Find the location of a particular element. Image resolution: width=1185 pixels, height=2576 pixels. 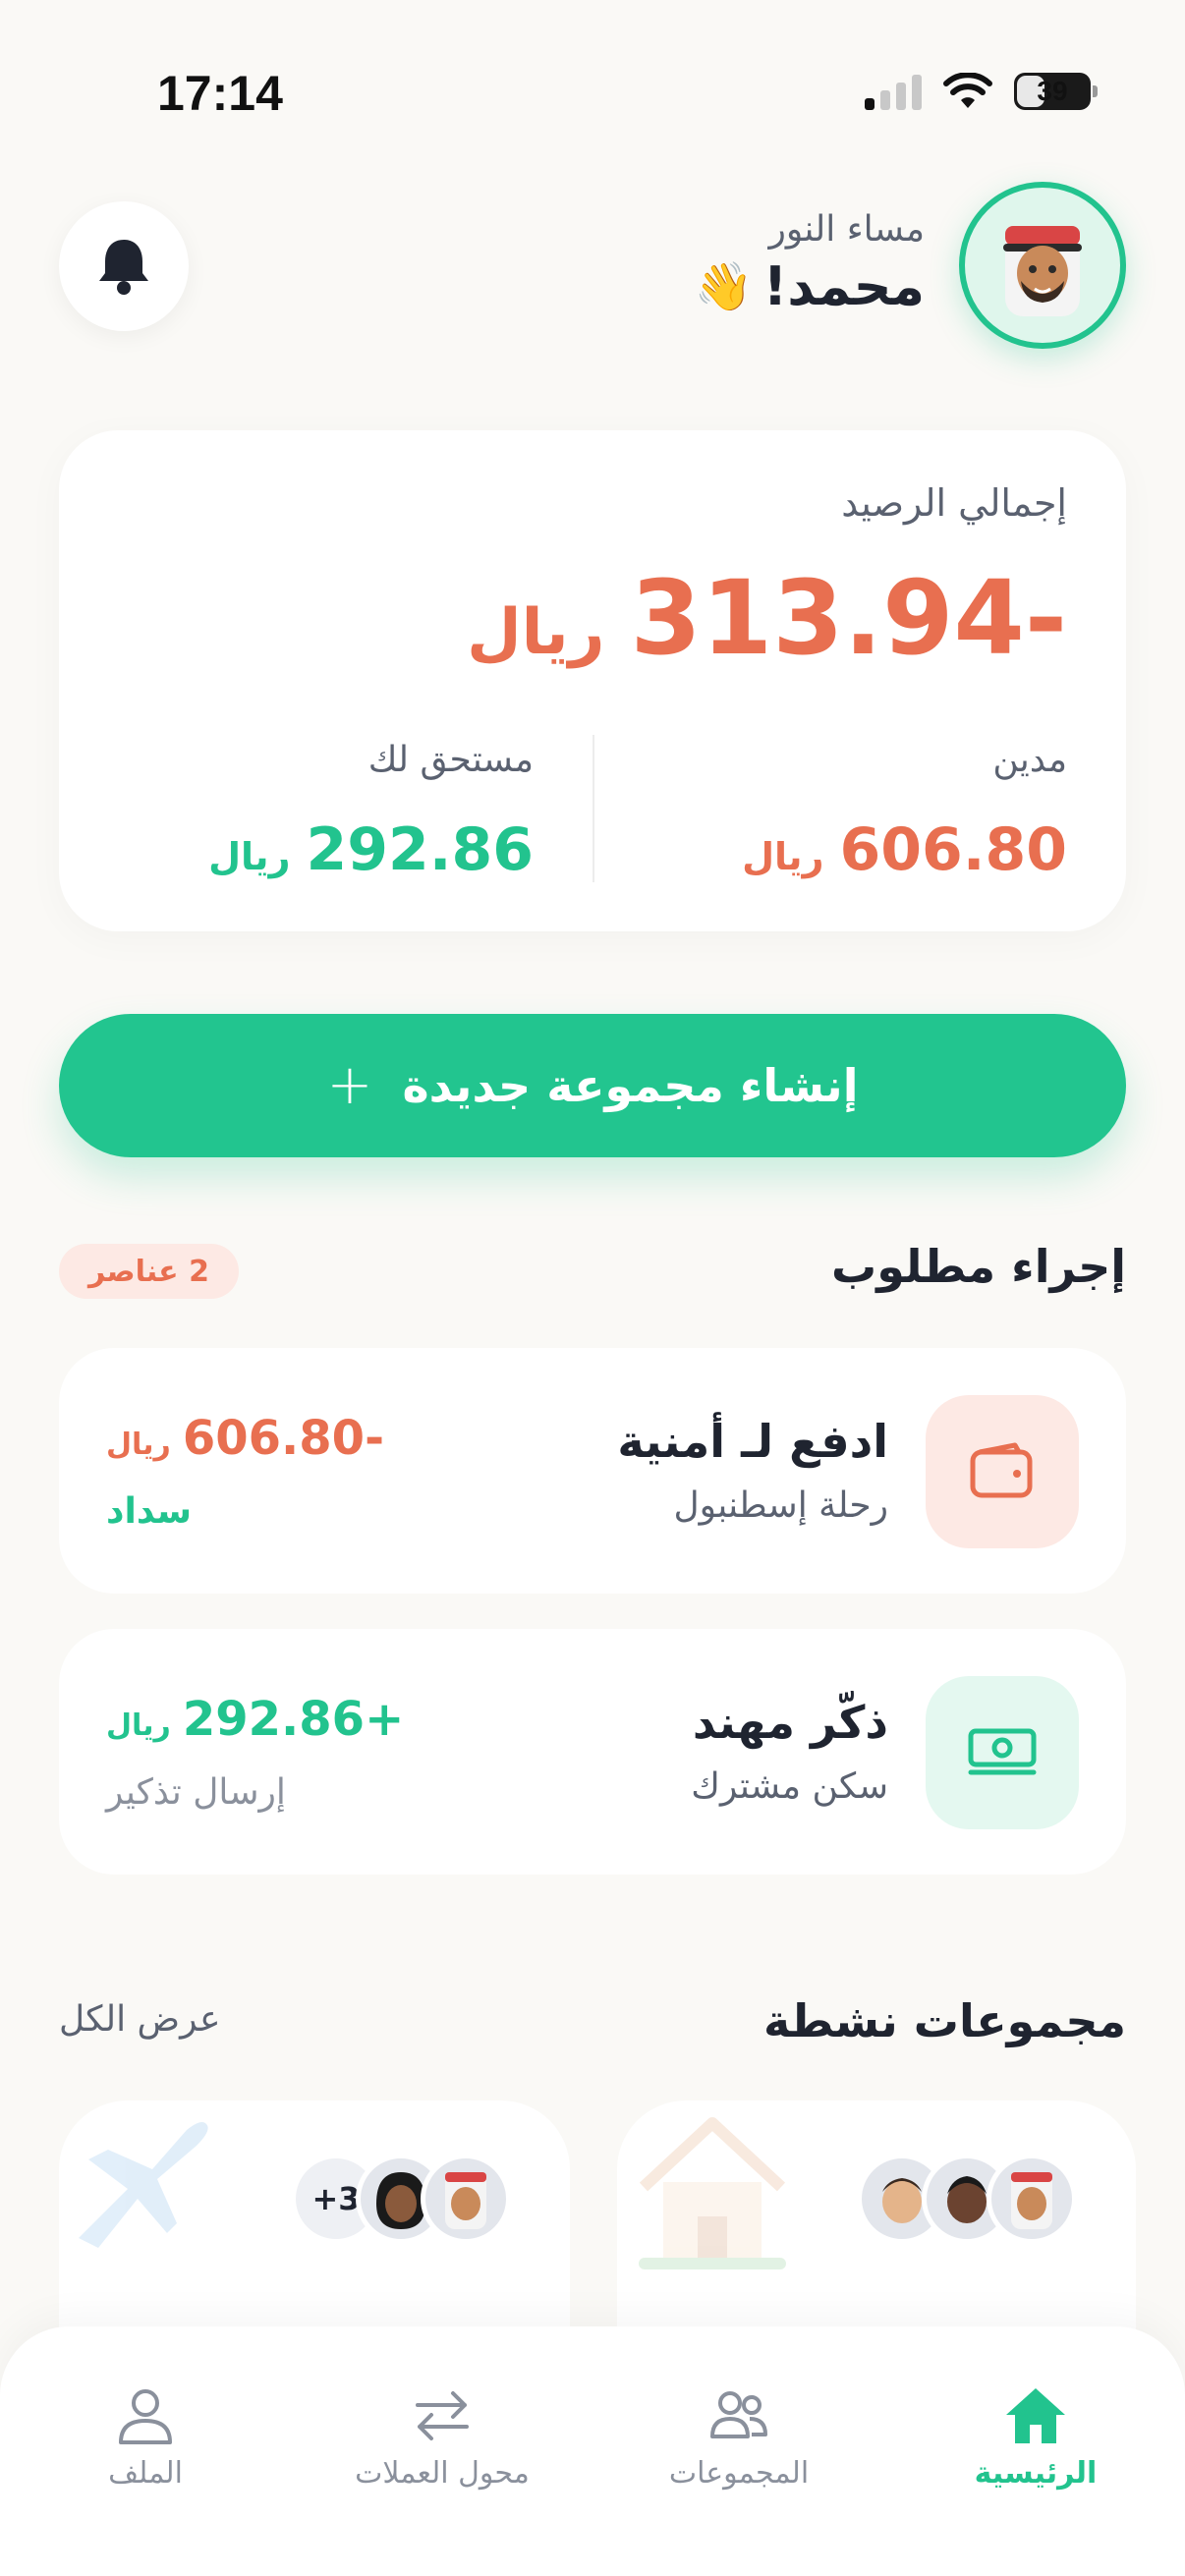

cellular-signal-icon is located at coordinates (894, 91).